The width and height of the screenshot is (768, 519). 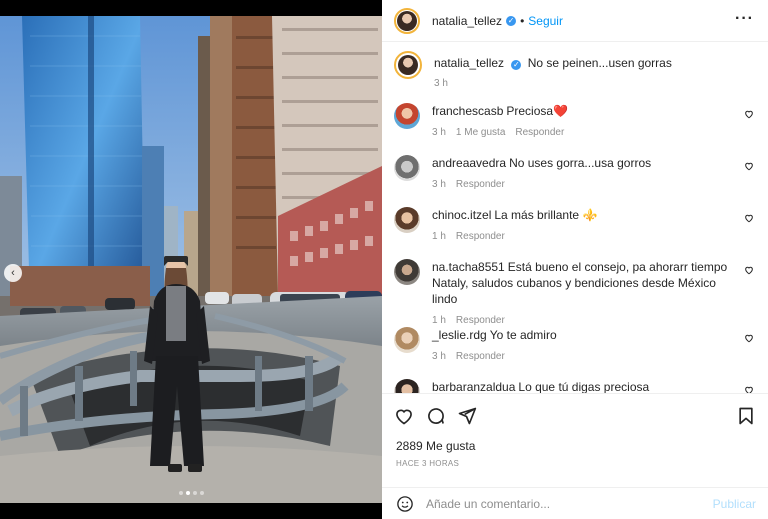 What do you see at coordinates (467, 21) in the screenshot?
I see `author-username: natalia_tellez` at bounding box center [467, 21].